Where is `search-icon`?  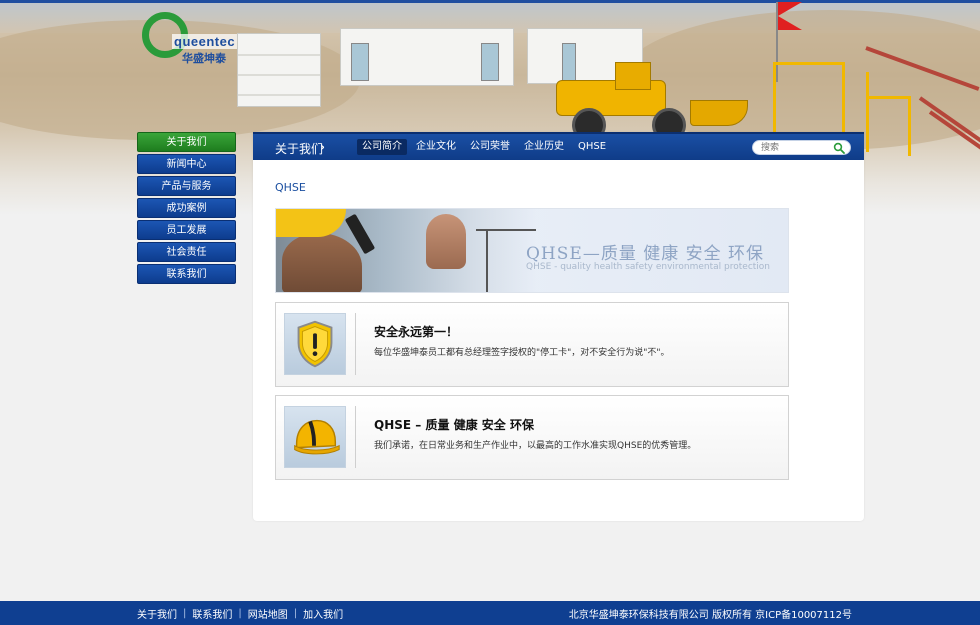 search-icon is located at coordinates (839, 148).